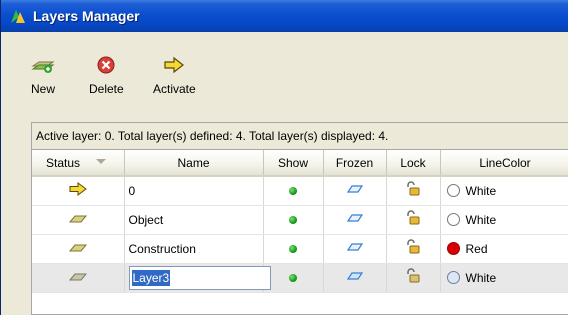 The image size is (568, 315). I want to click on table-row: Layer3 White, so click(300, 278).